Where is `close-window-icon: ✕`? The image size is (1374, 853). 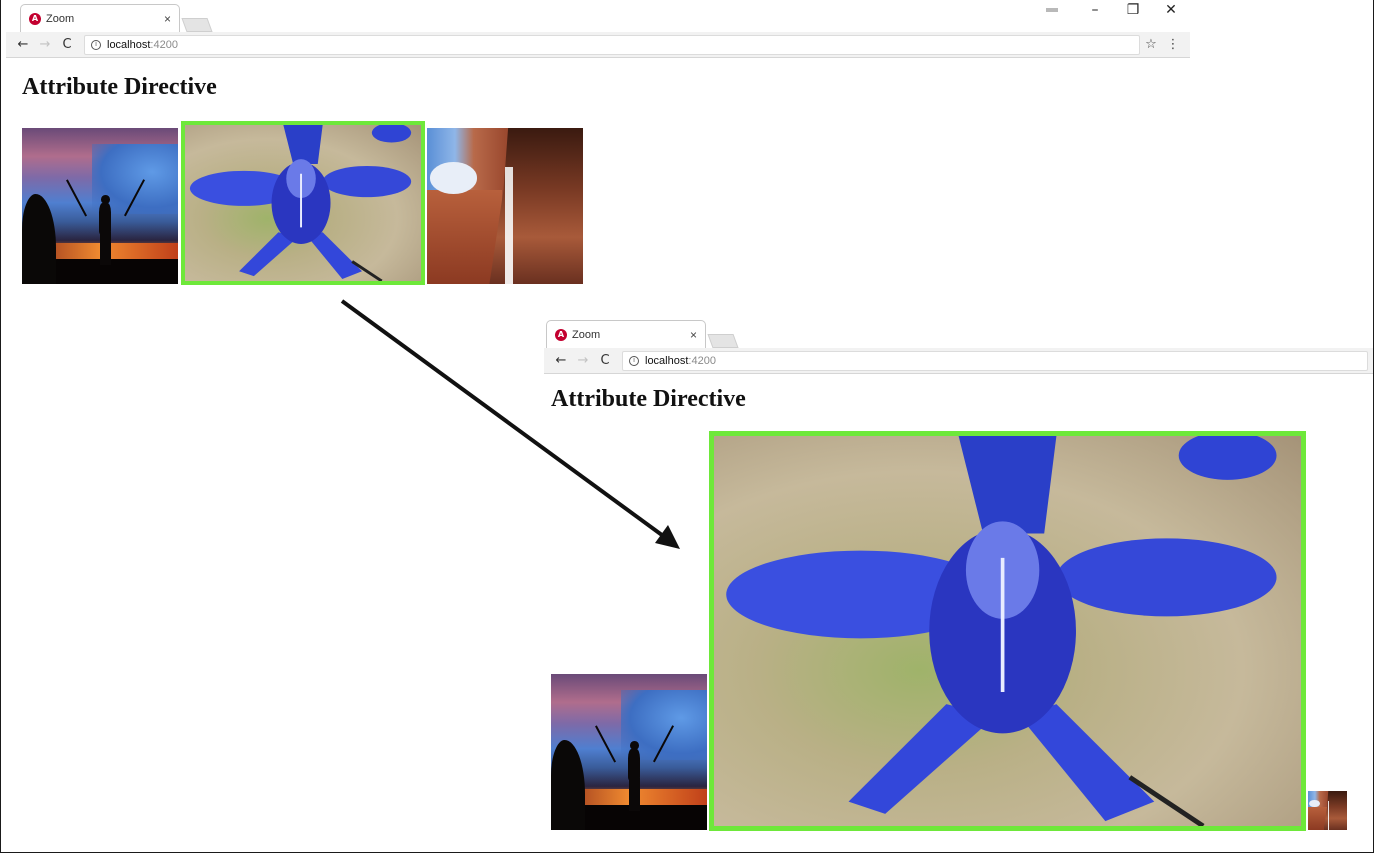
close-window-icon: ✕ is located at coordinates (1171, 10).